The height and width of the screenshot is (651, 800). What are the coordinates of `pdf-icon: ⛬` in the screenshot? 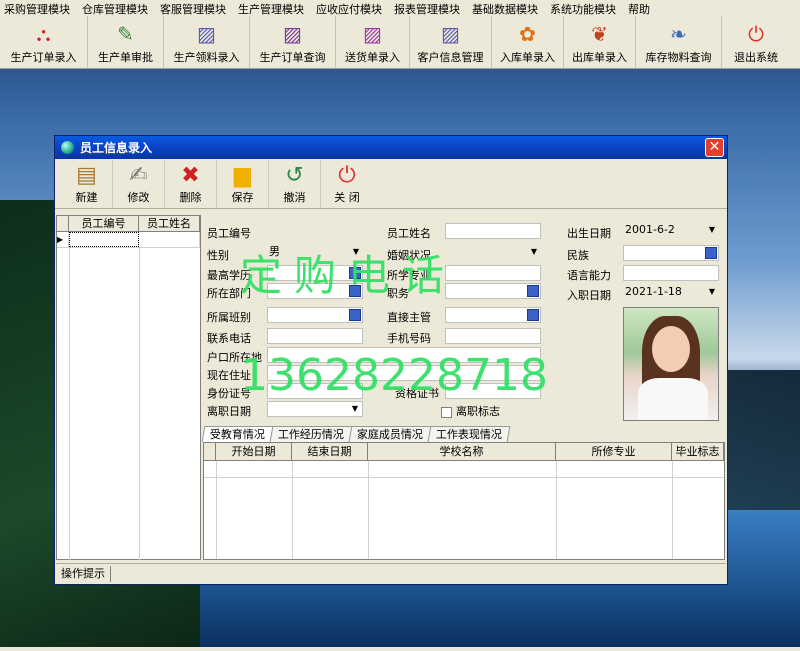 It's located at (43, 34).